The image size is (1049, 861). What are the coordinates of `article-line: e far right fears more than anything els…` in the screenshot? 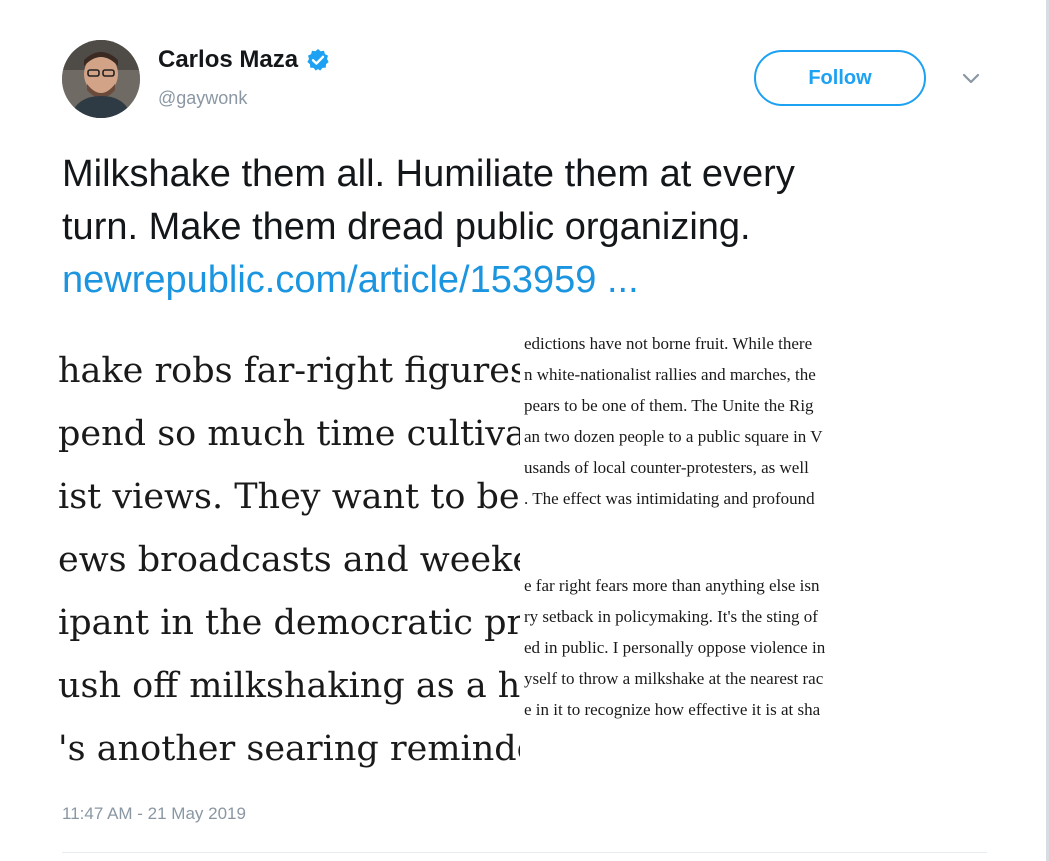 It's located at (672, 585).